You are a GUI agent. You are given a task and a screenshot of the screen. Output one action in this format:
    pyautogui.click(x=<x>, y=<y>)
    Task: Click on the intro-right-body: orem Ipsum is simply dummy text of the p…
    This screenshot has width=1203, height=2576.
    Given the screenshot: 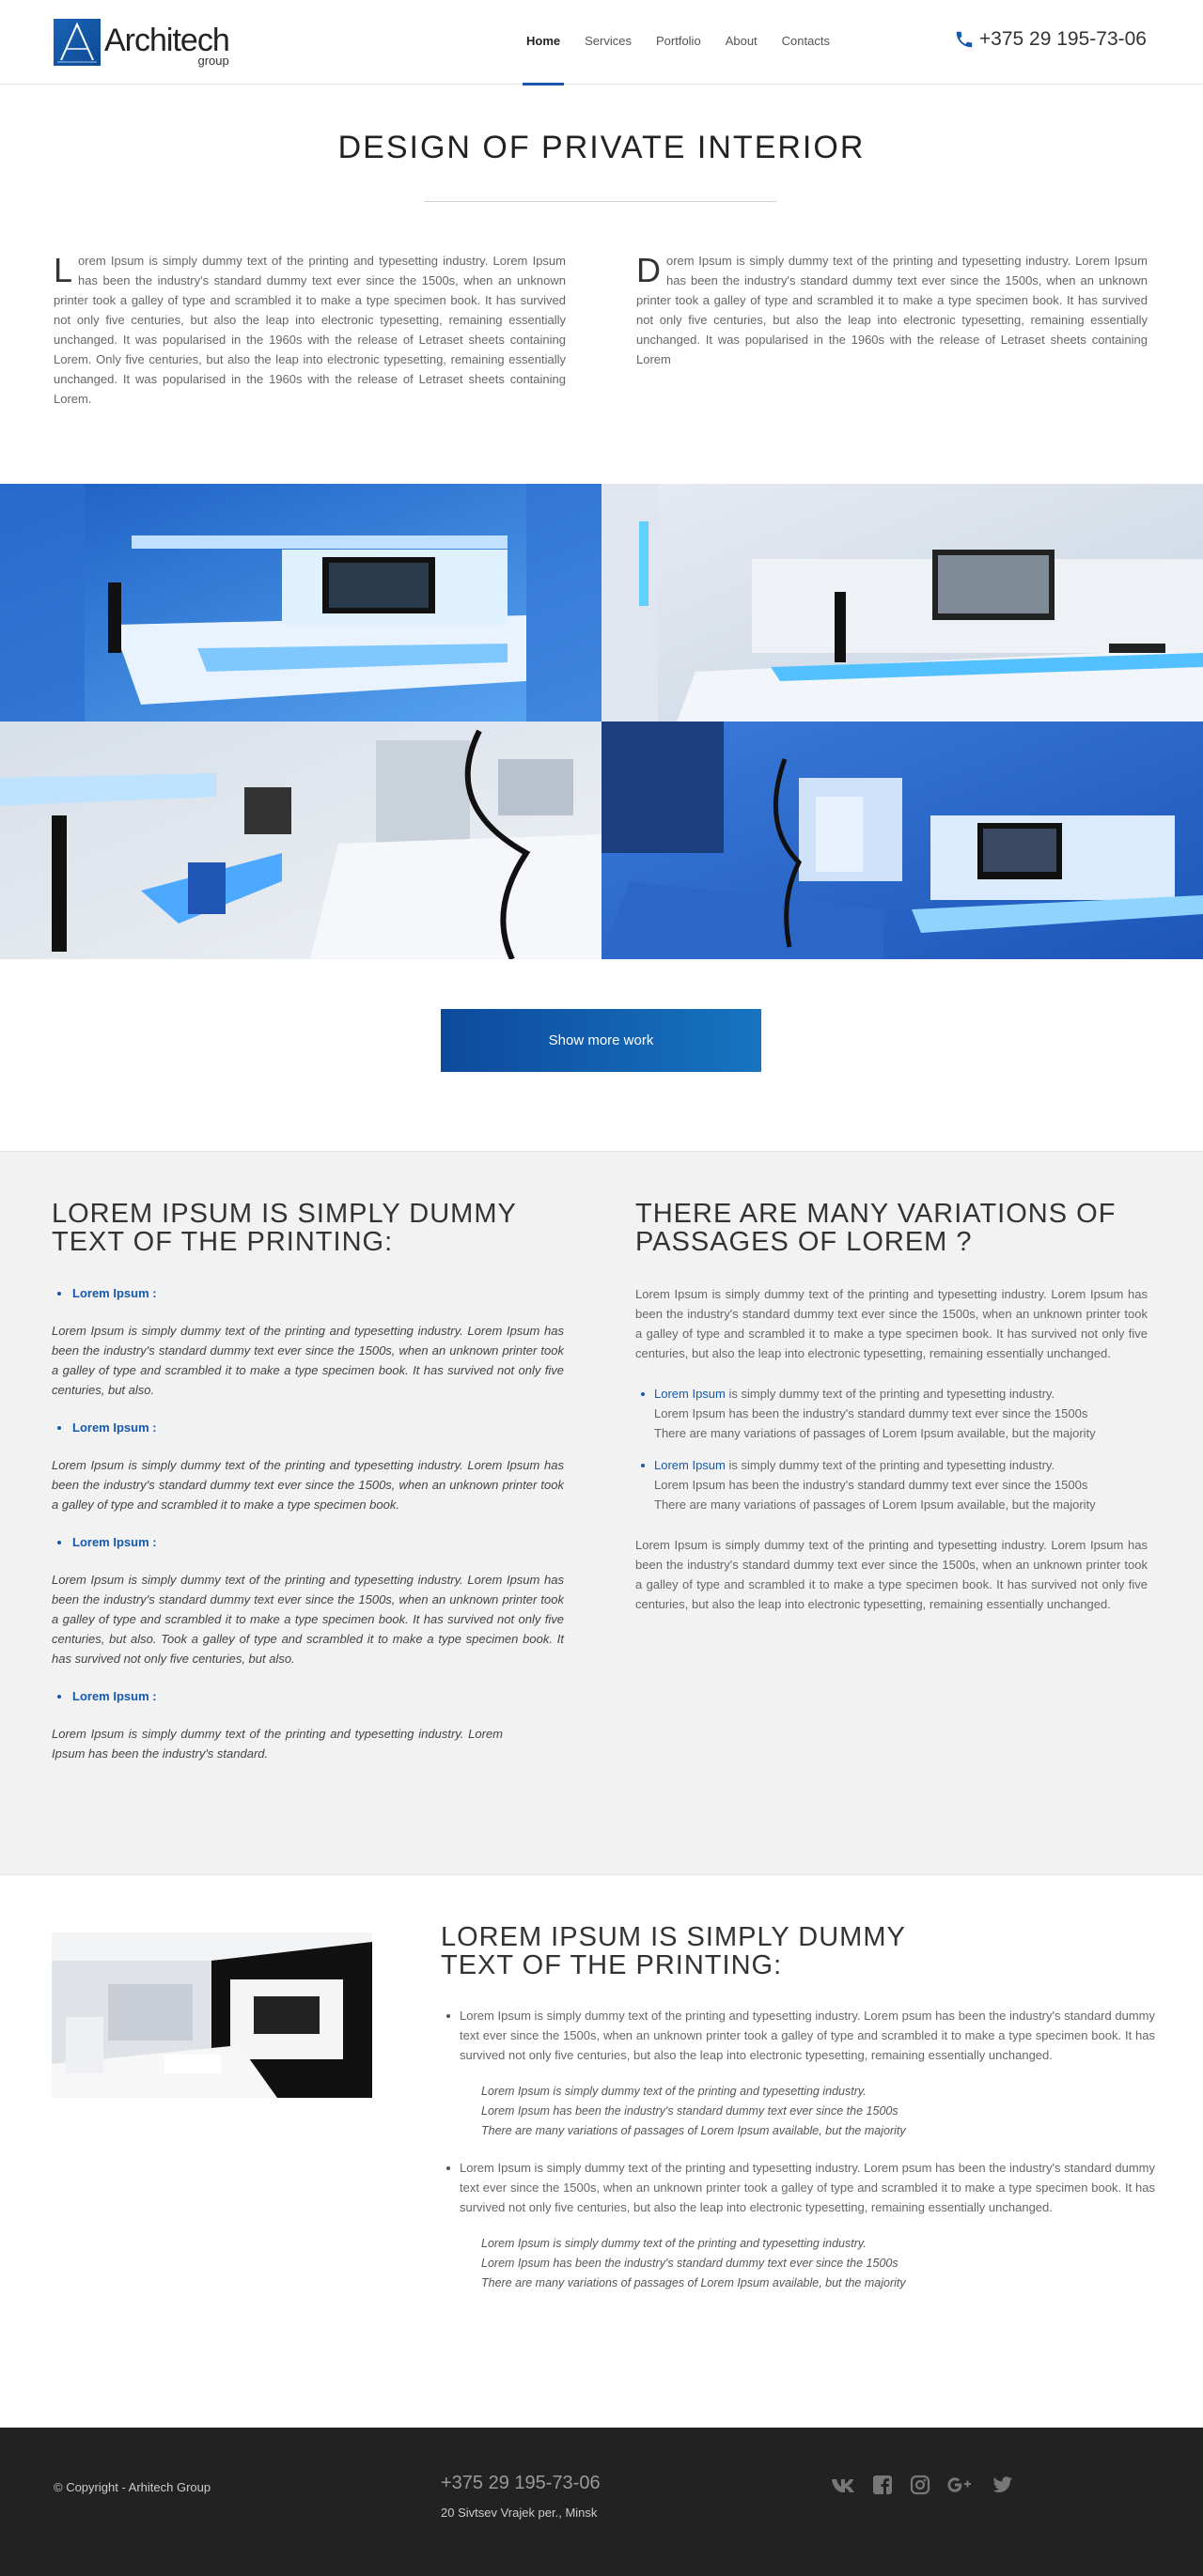 What is the action you would take?
    pyautogui.click(x=892, y=310)
    